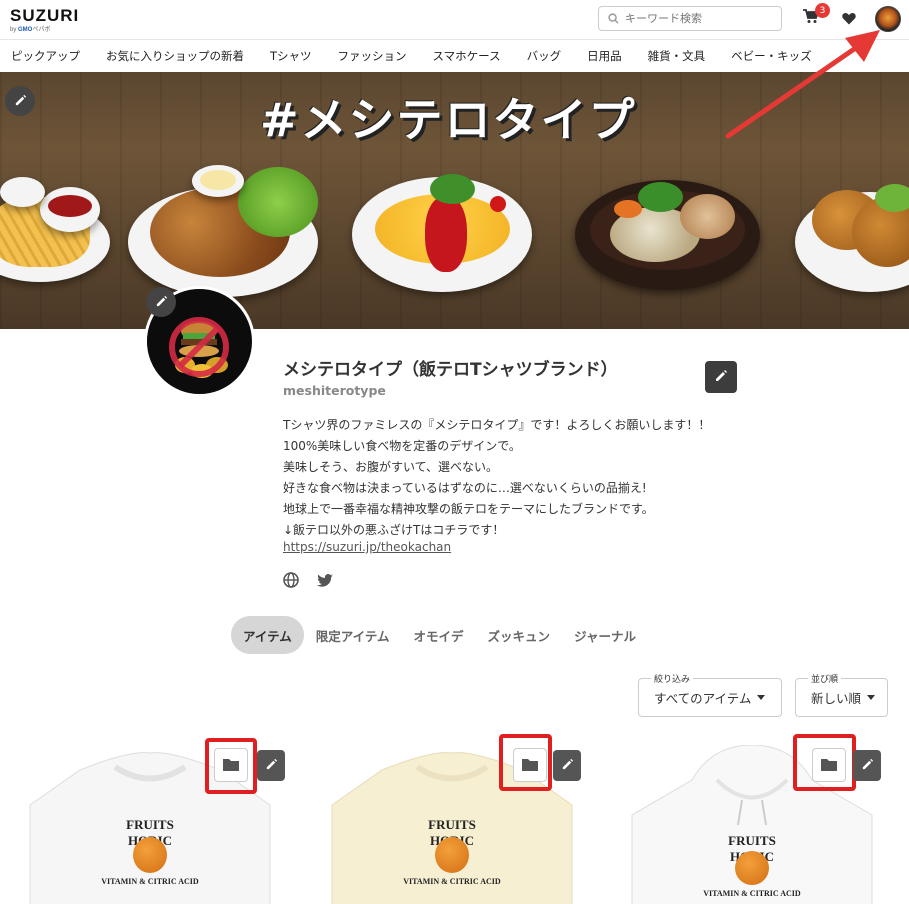  Describe the element at coordinates (700, 18) in the screenshot. I see `search-input` at that location.